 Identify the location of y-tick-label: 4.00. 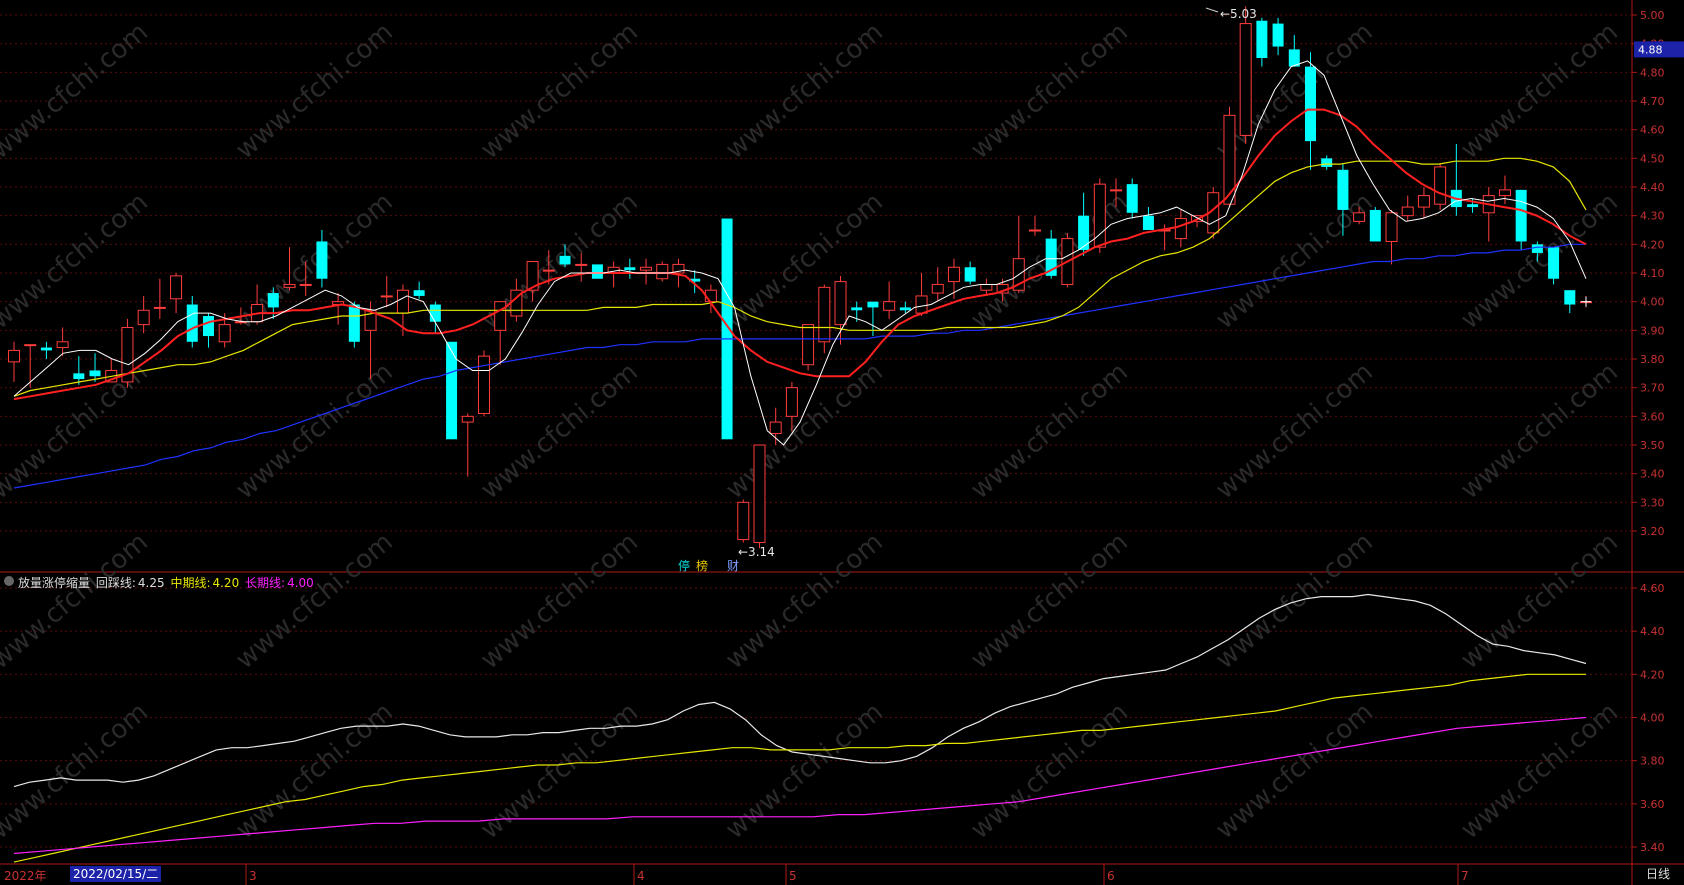
(1652, 302).